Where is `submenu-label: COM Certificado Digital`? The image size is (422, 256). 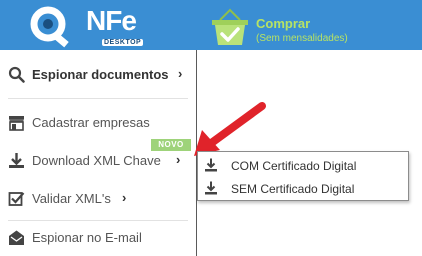 submenu-label: COM Certificado Digital is located at coordinates (294, 166).